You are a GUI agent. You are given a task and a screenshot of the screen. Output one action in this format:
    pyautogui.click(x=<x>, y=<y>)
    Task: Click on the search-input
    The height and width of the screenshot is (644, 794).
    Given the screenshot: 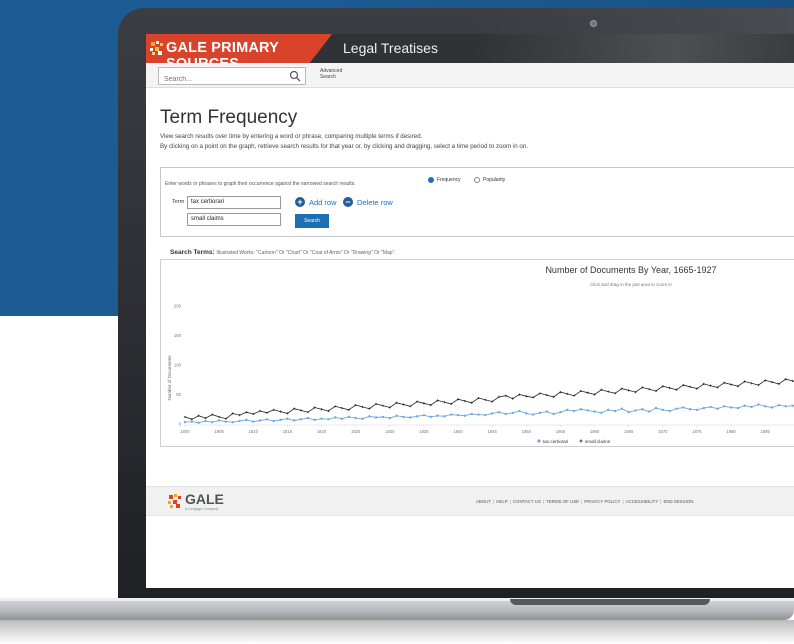 What is the action you would take?
    pyautogui.click(x=219, y=79)
    